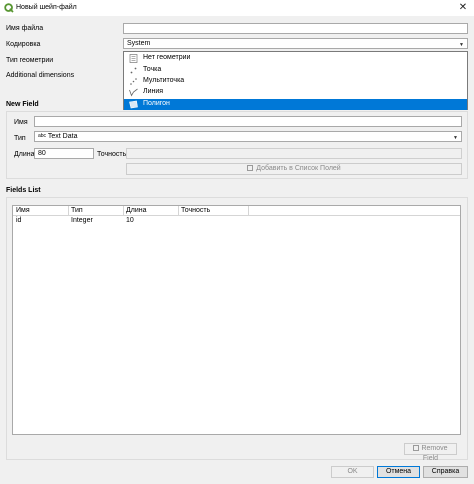  Describe the element at coordinates (295, 104) in the screenshot. I see `dropdown-item-polygon: Полигон` at that location.